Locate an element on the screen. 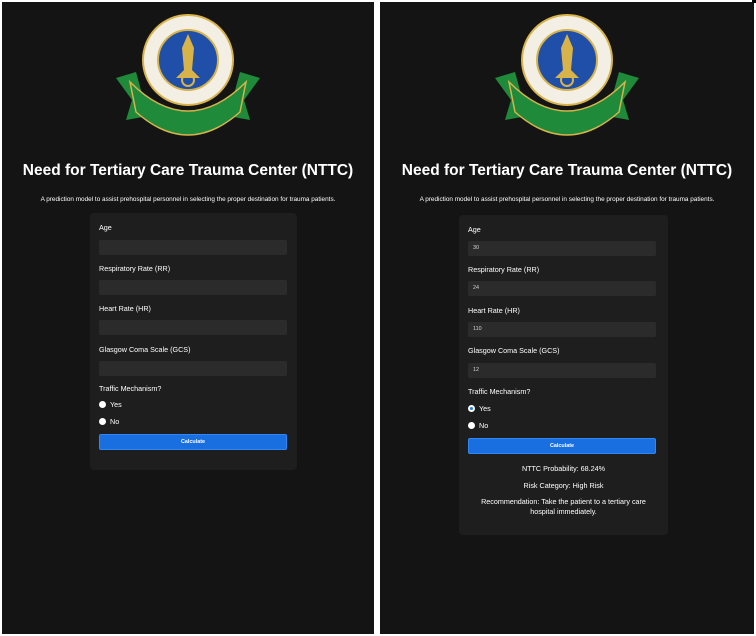 The height and width of the screenshot is (636, 756). age-input: 30 is located at coordinates (562, 248).